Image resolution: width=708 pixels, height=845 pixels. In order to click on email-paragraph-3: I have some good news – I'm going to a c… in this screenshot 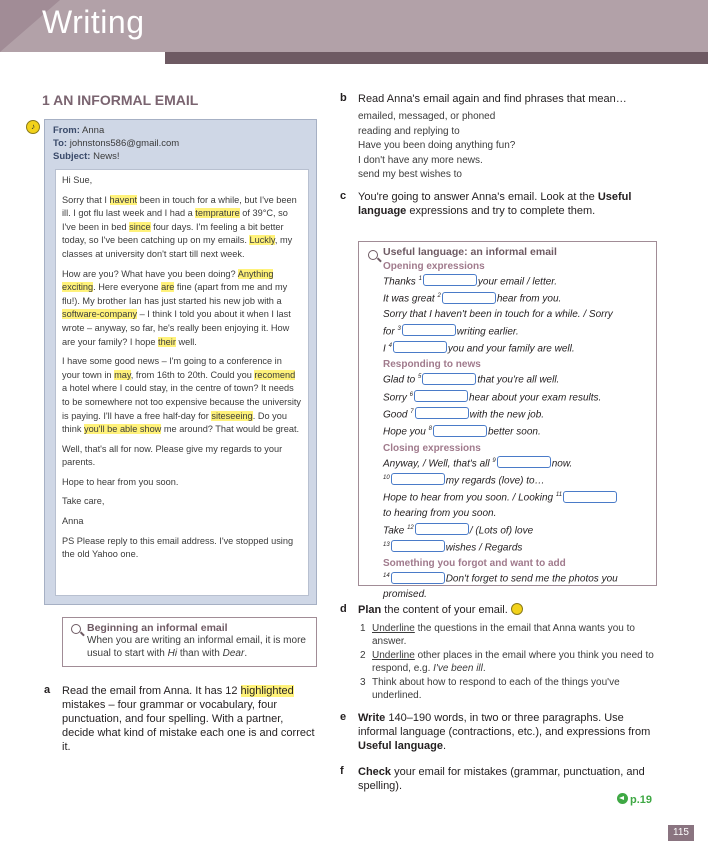, I will do `click(182, 395)`.